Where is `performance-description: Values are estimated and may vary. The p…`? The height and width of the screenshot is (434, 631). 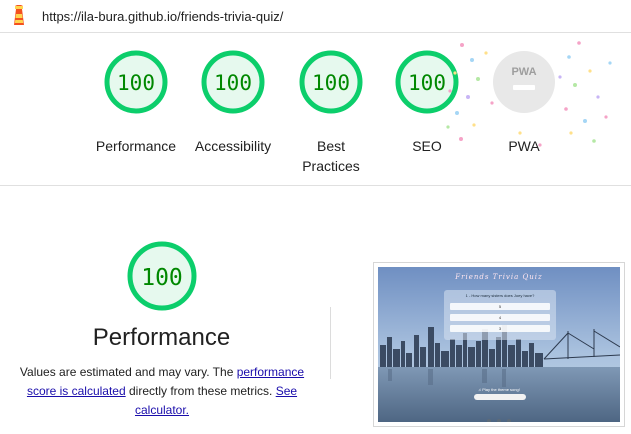
performance-description: Values are estimated and may vary. The p… is located at coordinates (162, 391).